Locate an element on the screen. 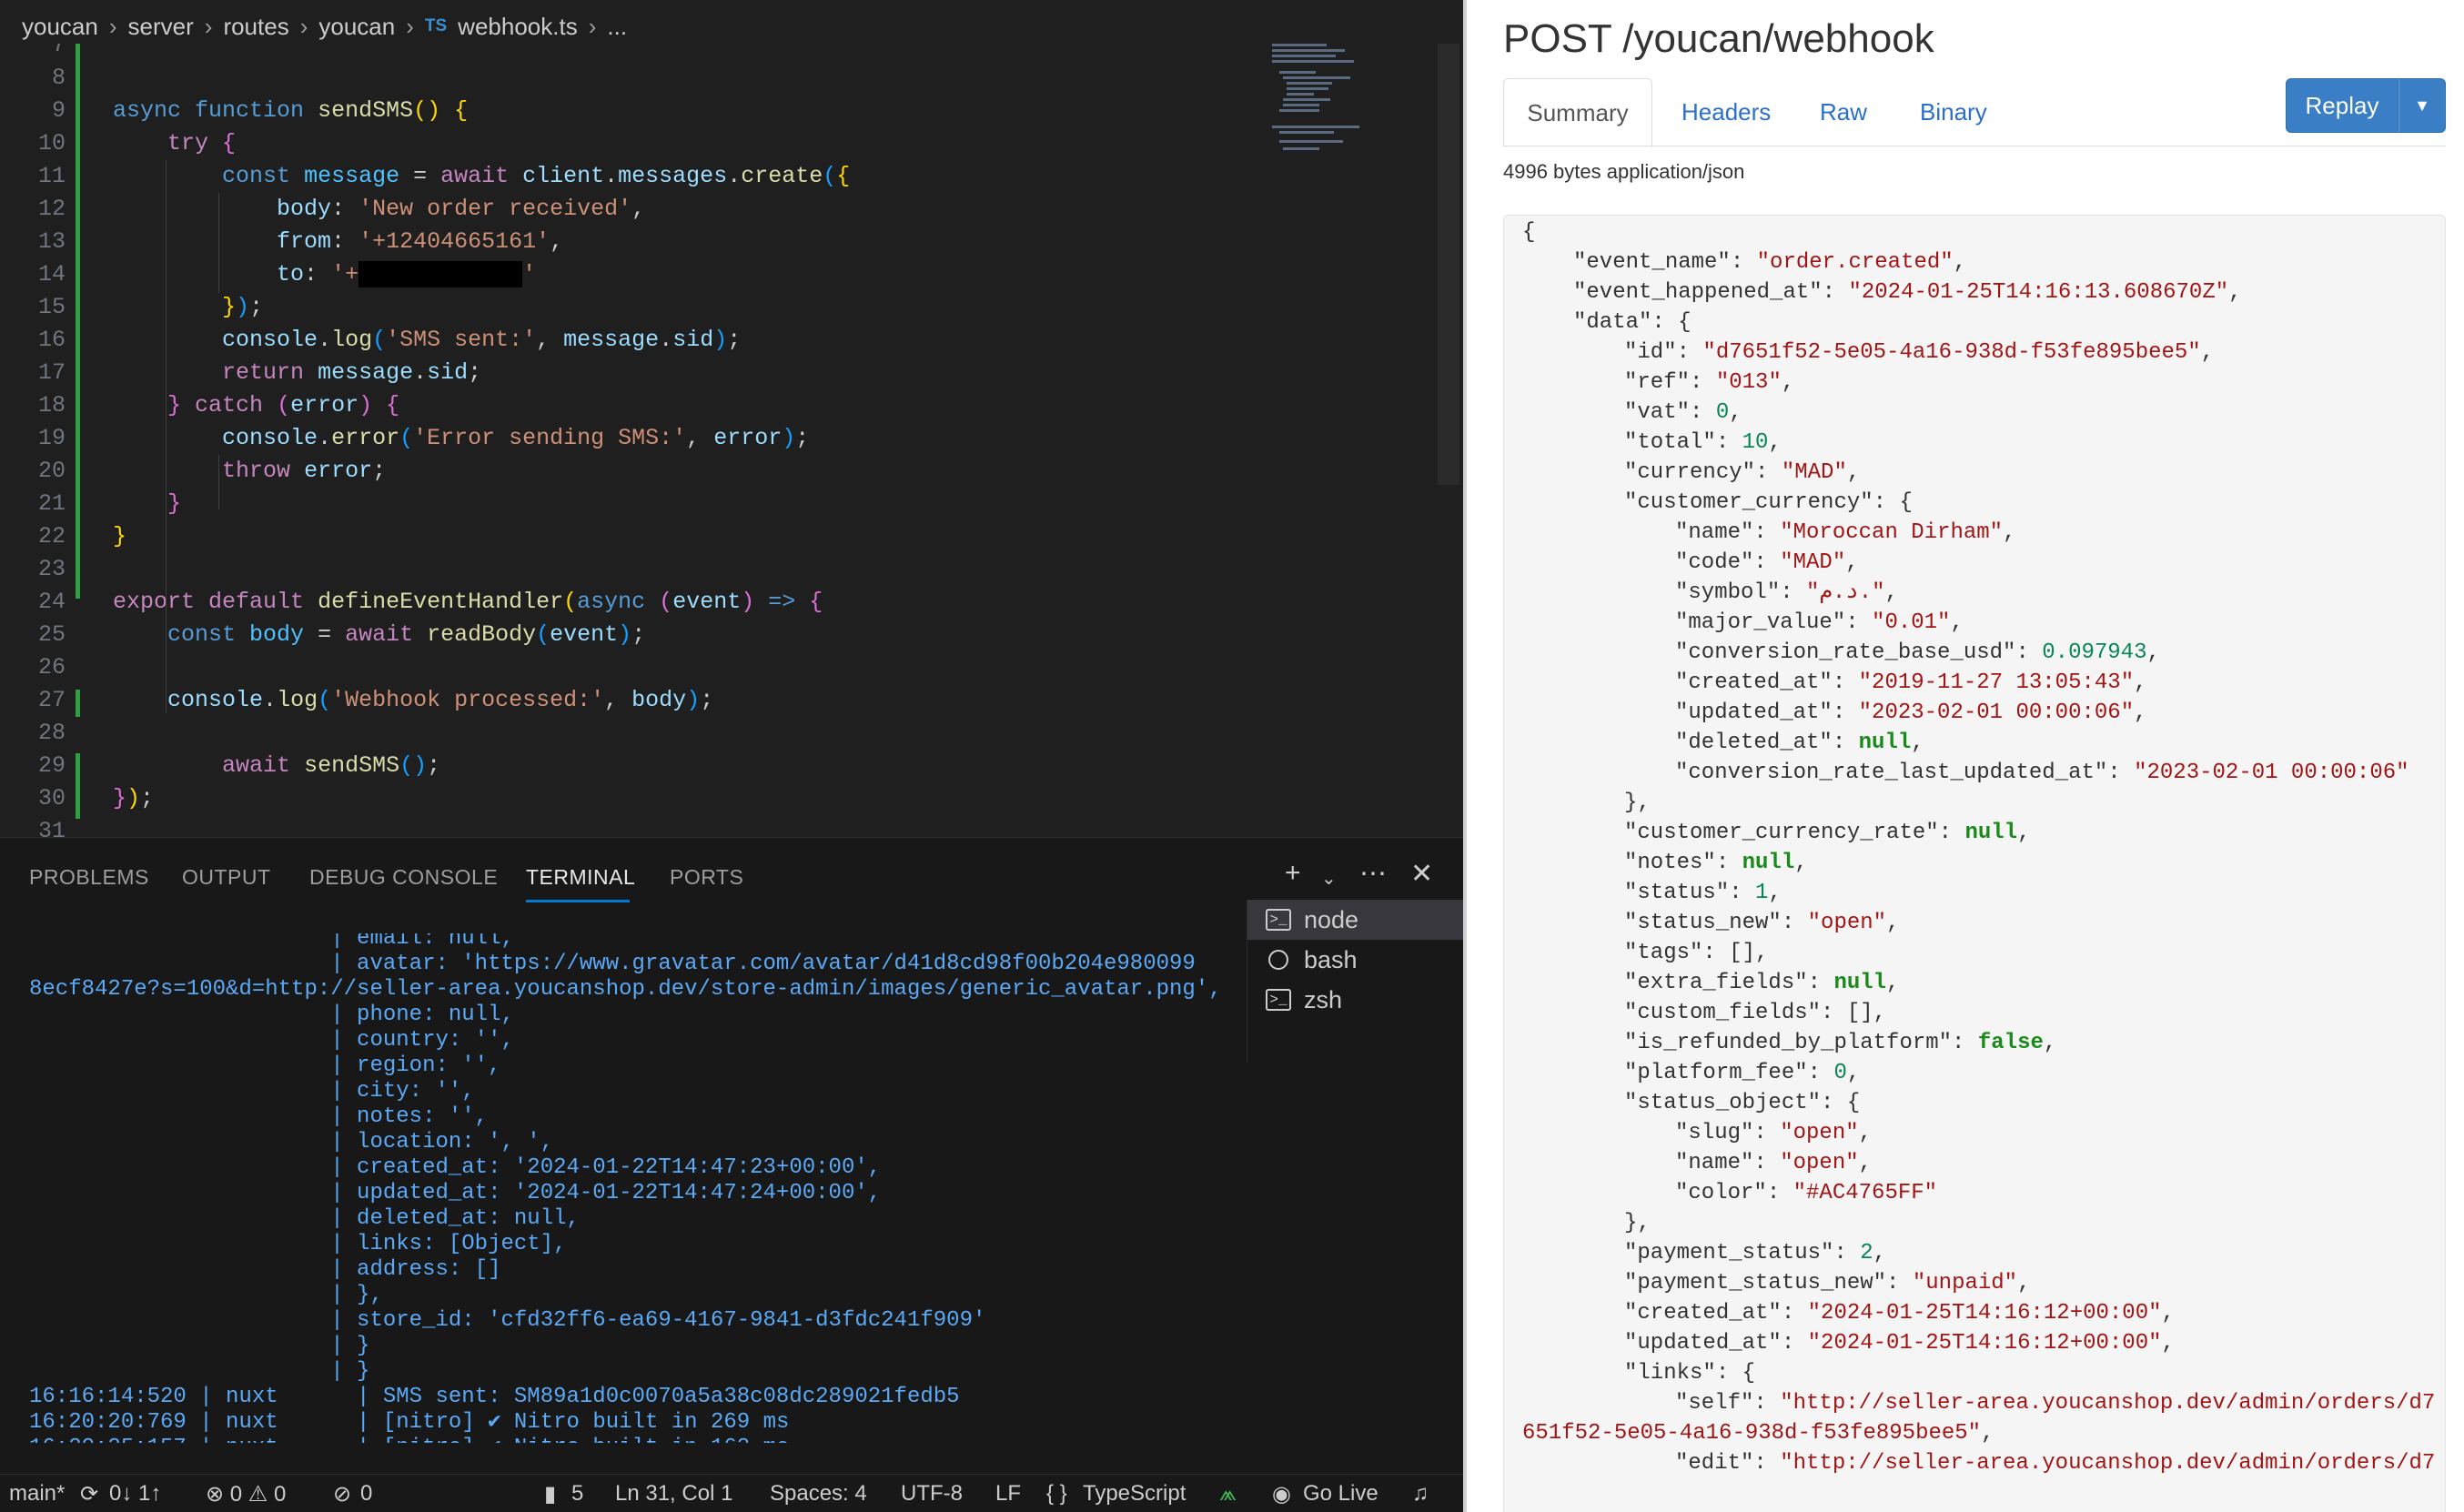 The width and height of the screenshot is (2464, 1512). json-value: "MAD" is located at coordinates (1814, 472).